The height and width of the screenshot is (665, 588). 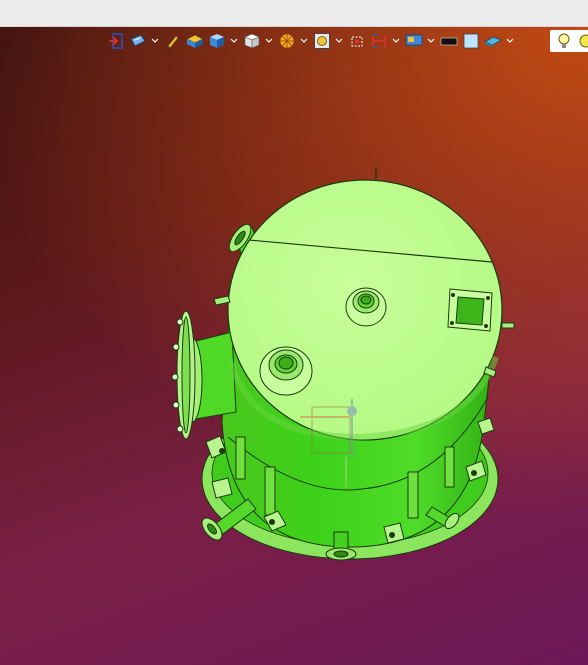 I want to click on exit-icon, so click(x=116, y=41).